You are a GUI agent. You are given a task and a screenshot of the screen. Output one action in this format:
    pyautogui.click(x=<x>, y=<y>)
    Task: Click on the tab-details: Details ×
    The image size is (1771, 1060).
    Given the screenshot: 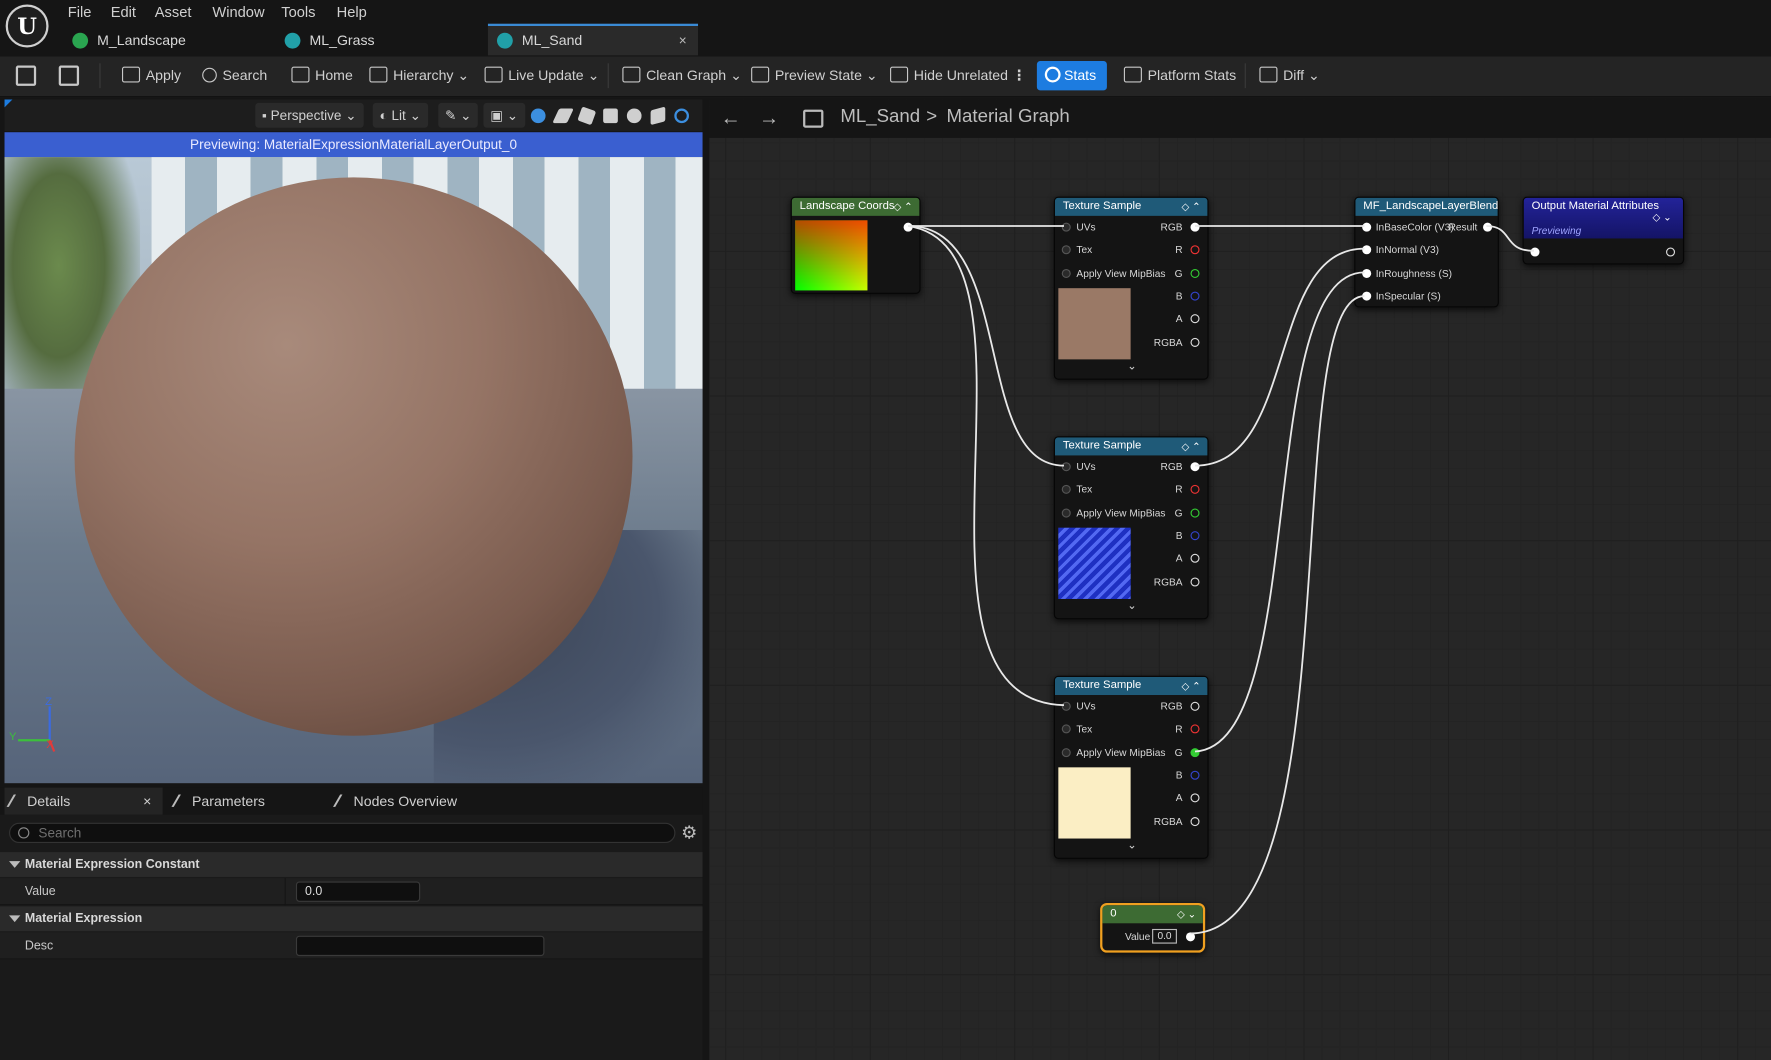 What is the action you would take?
    pyautogui.click(x=83, y=801)
    